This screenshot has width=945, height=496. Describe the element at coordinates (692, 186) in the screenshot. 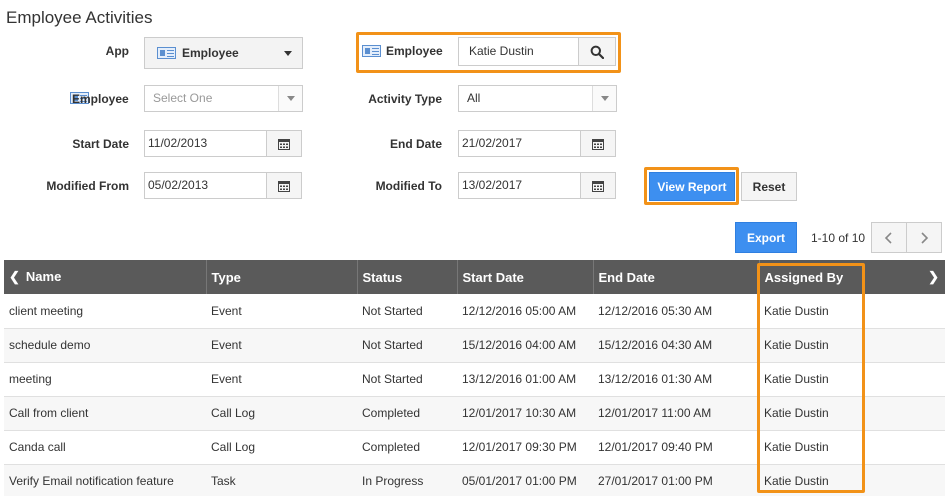

I see `view-report-button: View Report` at that location.